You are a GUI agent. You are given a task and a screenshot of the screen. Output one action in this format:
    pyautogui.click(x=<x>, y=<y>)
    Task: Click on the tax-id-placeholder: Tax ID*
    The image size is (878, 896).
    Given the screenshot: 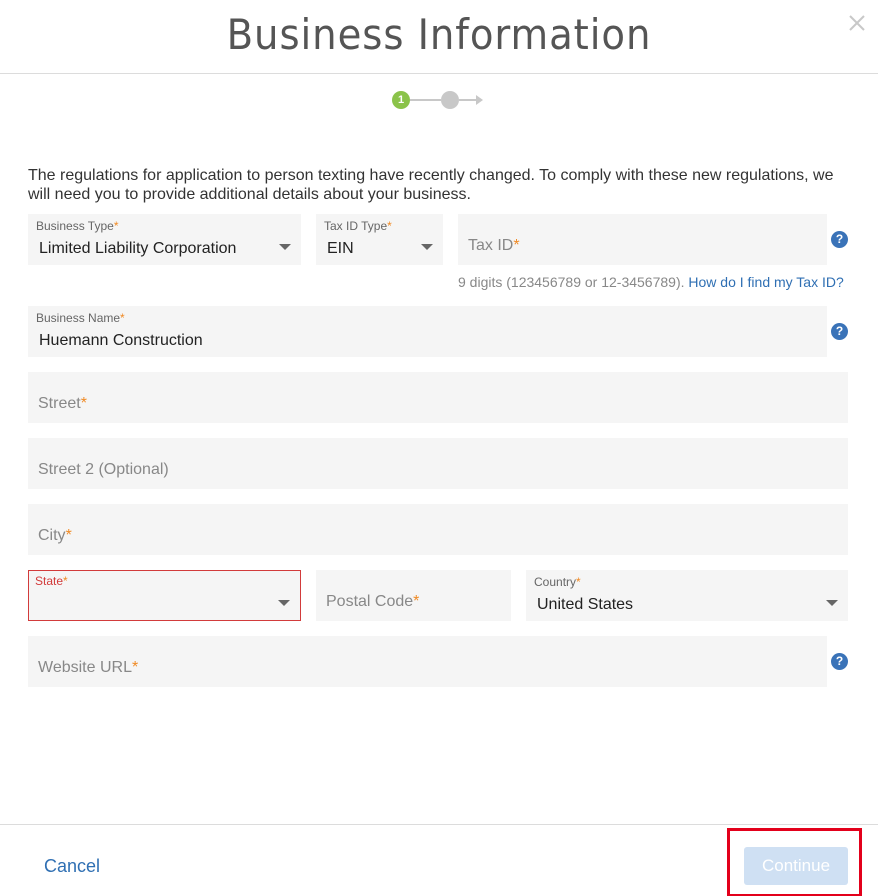 What is the action you would take?
    pyautogui.click(x=494, y=245)
    